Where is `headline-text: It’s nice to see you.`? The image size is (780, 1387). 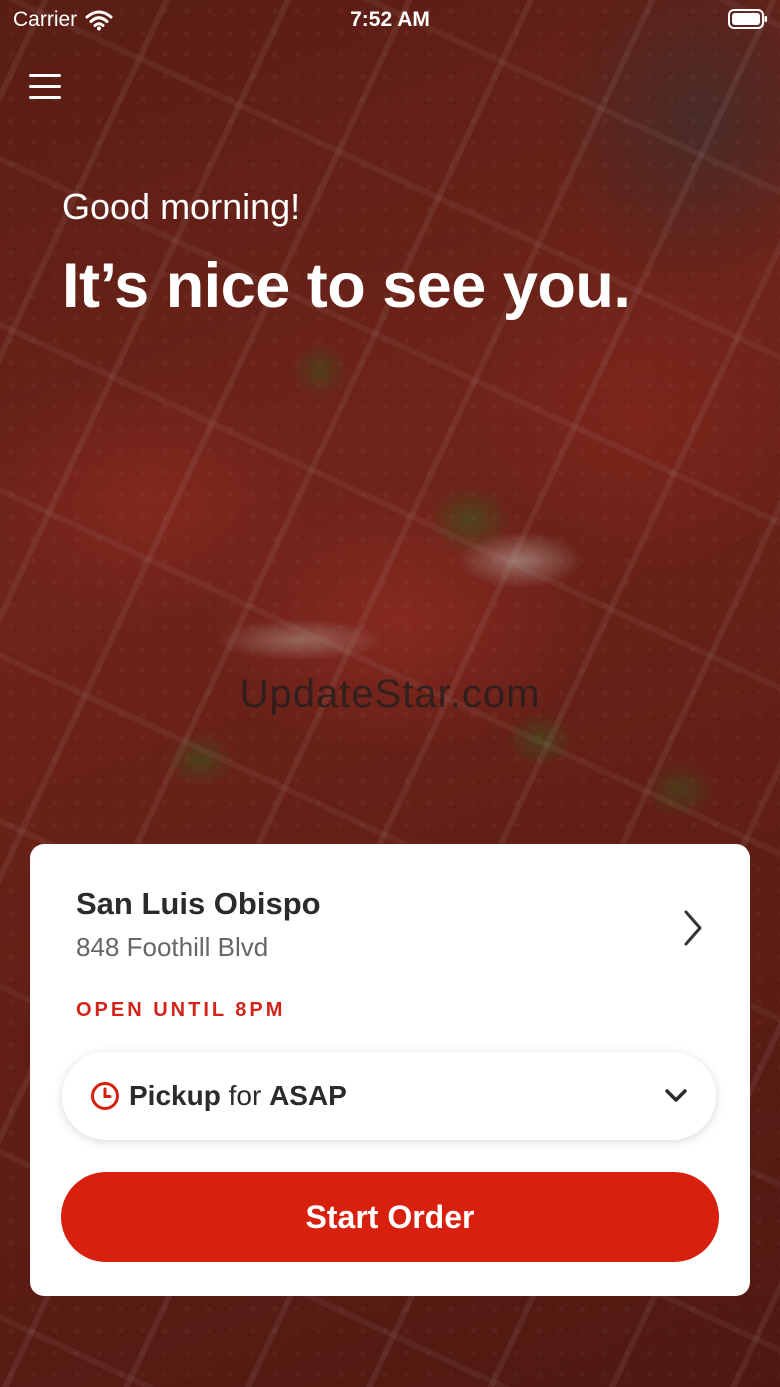
headline-text: It’s nice to see you. is located at coordinates (346, 286).